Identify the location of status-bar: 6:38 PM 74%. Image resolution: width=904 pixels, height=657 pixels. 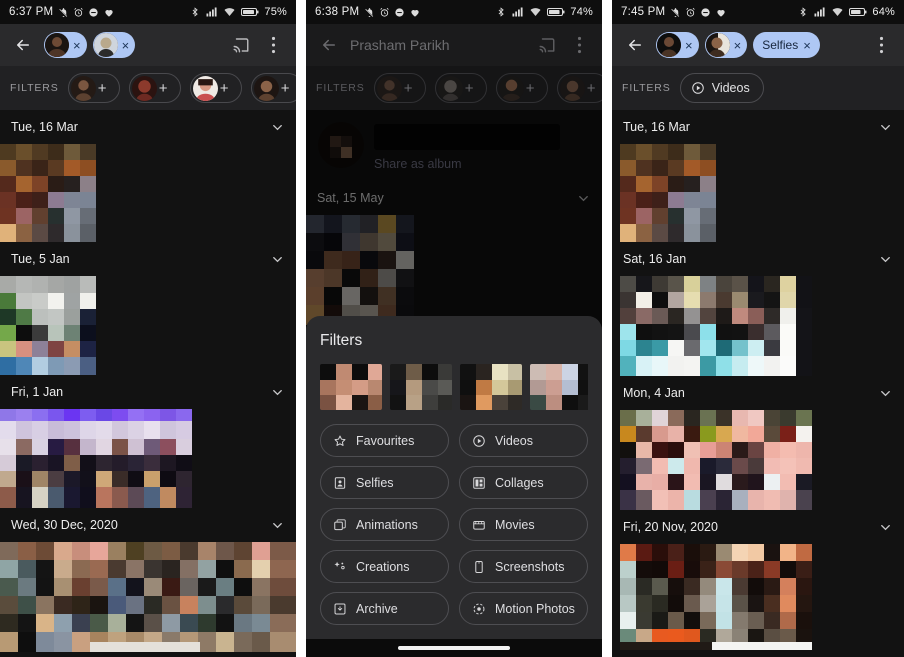
(454, 12).